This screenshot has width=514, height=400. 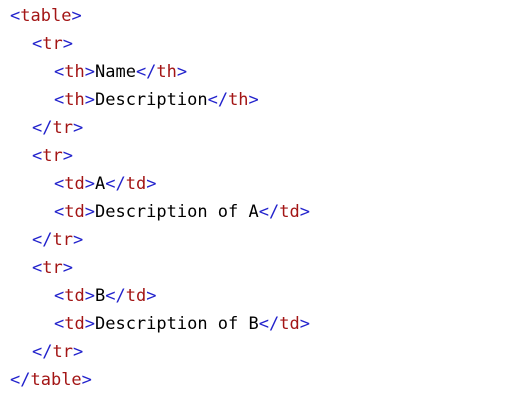 What do you see at coordinates (100, 296) in the screenshot?
I see `cell-text: B` at bounding box center [100, 296].